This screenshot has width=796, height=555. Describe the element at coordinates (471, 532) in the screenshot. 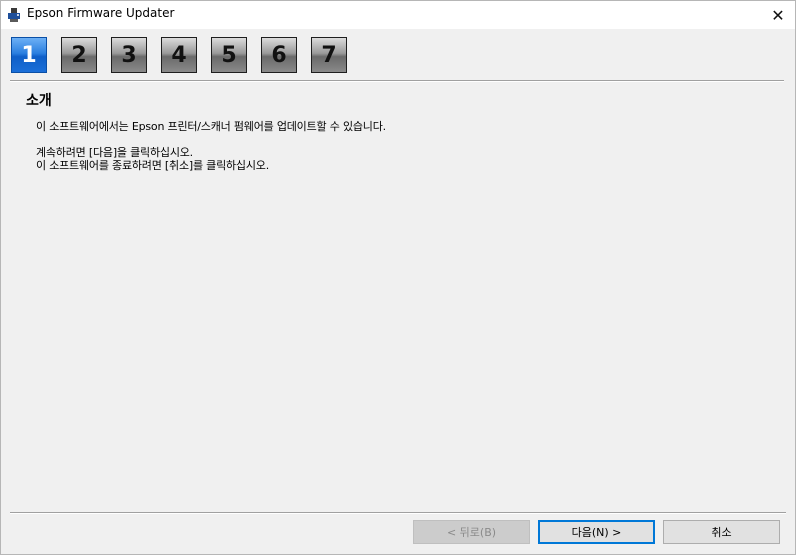

I see `back-button: < 뒤로(B)` at that location.